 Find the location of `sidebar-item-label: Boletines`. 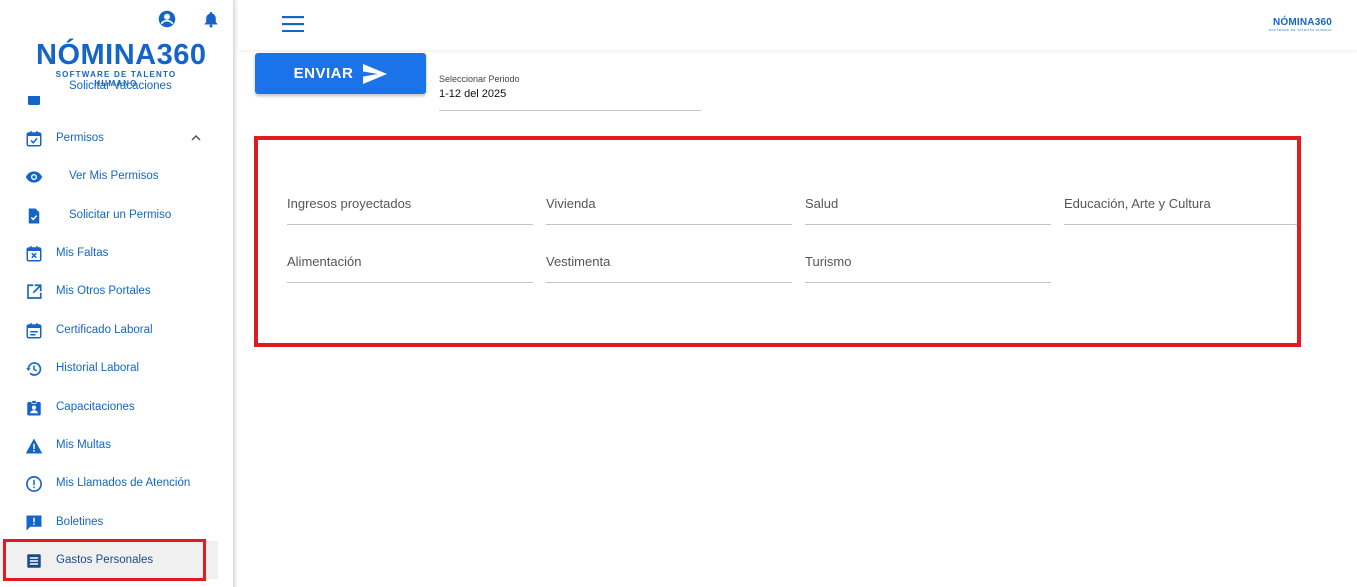

sidebar-item-label: Boletines is located at coordinates (80, 522).